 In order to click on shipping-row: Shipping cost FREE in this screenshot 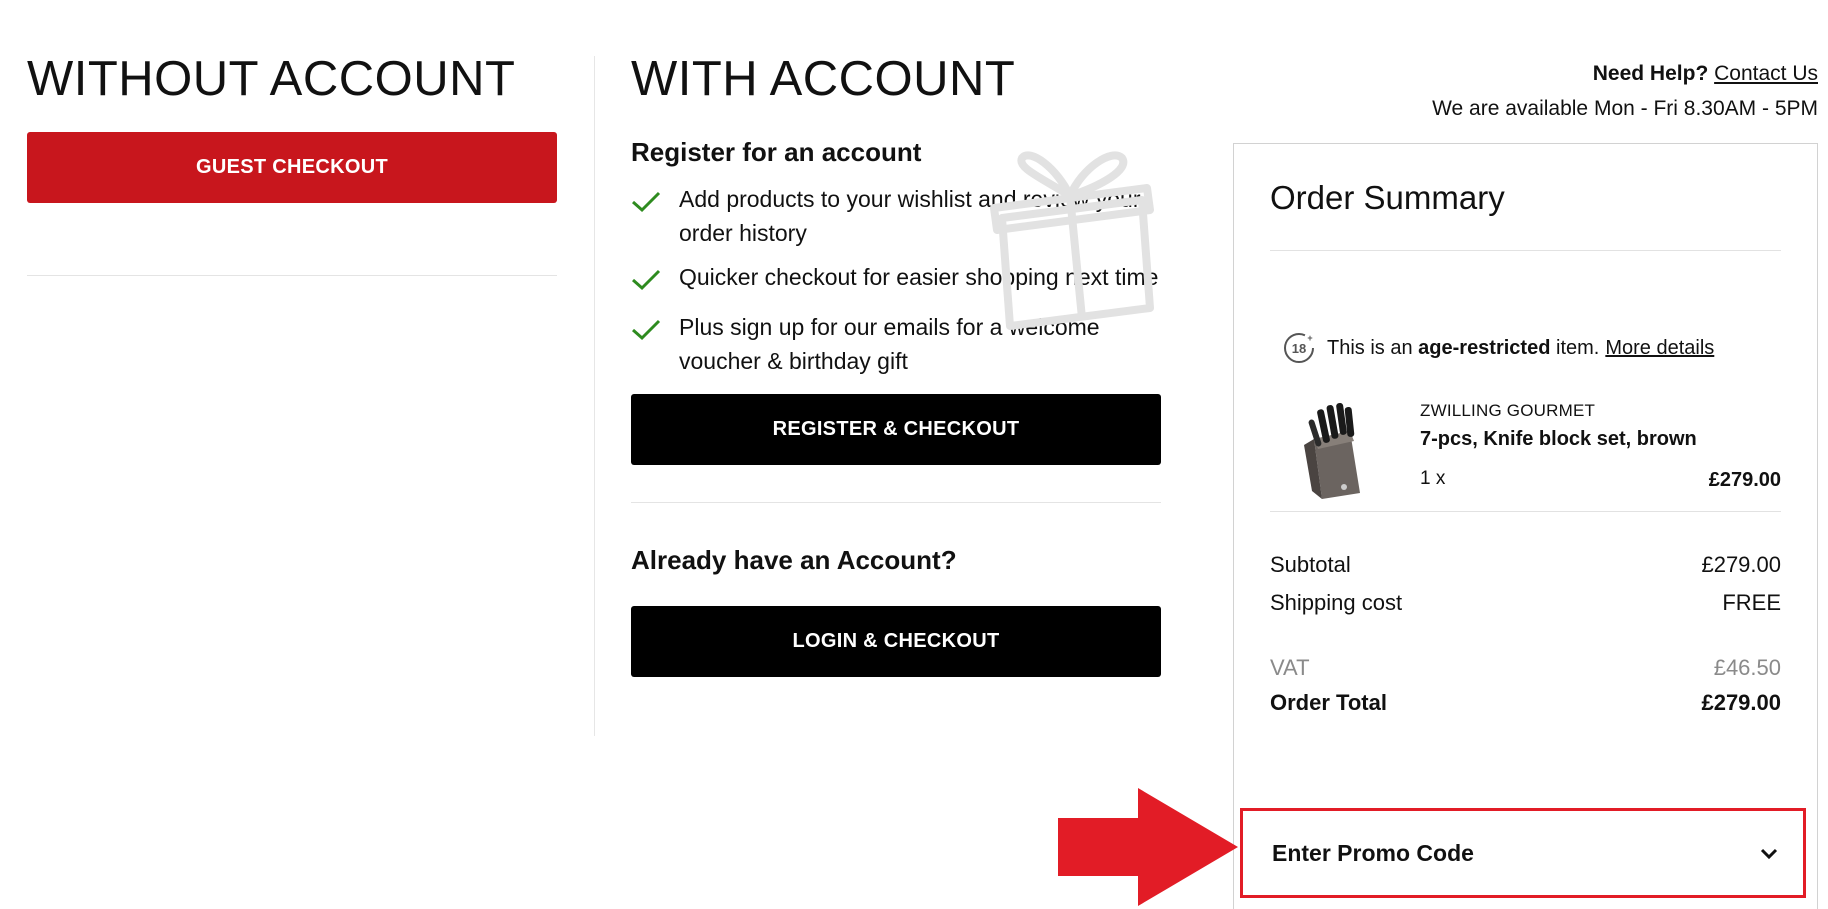, I will do `click(1525, 603)`.